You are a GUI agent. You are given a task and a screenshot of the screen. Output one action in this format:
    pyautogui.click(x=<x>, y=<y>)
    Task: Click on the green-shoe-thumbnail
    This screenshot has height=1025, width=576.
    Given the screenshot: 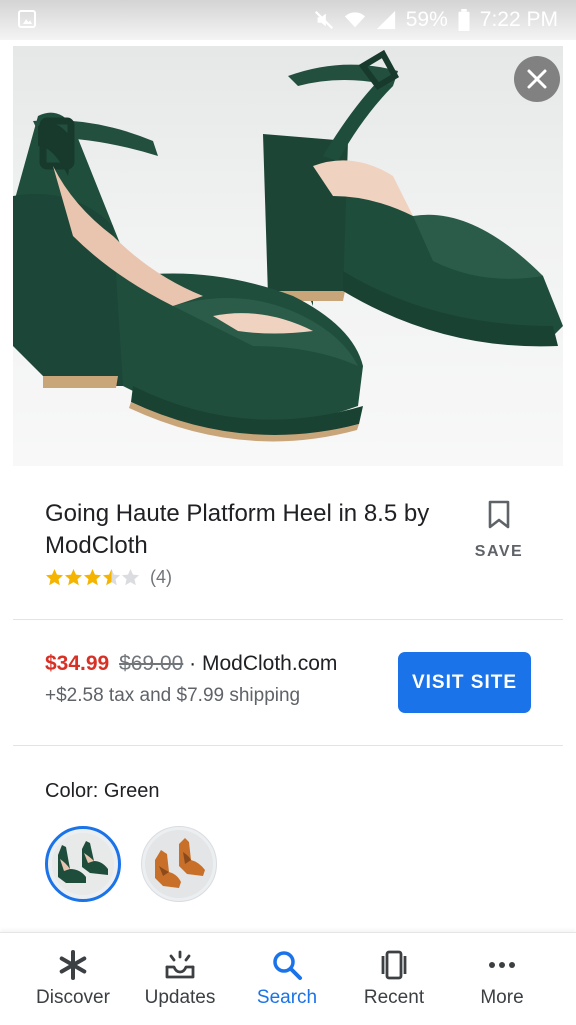 What is the action you would take?
    pyautogui.click(x=83, y=864)
    